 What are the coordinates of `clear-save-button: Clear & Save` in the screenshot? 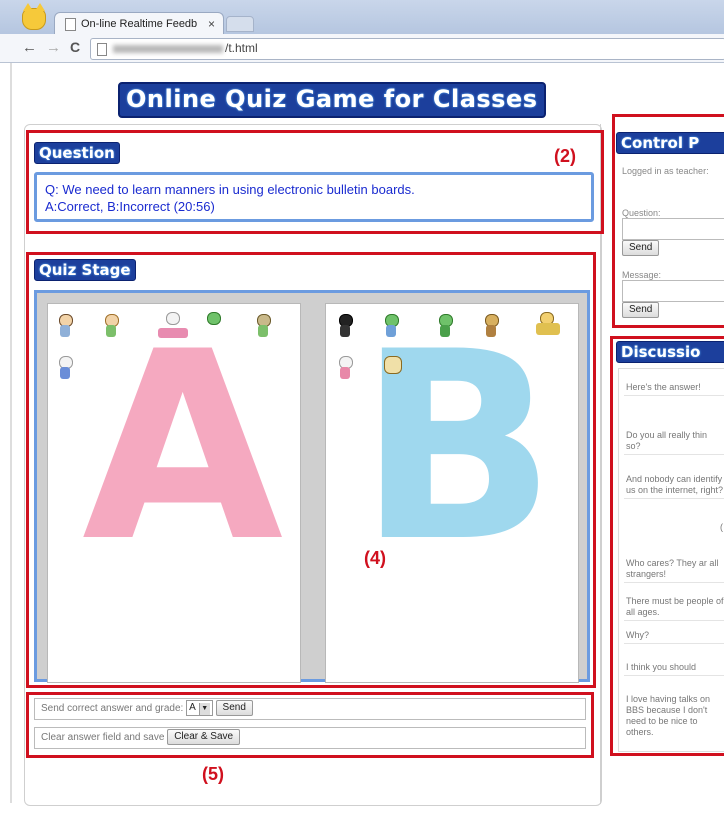 It's located at (204, 737).